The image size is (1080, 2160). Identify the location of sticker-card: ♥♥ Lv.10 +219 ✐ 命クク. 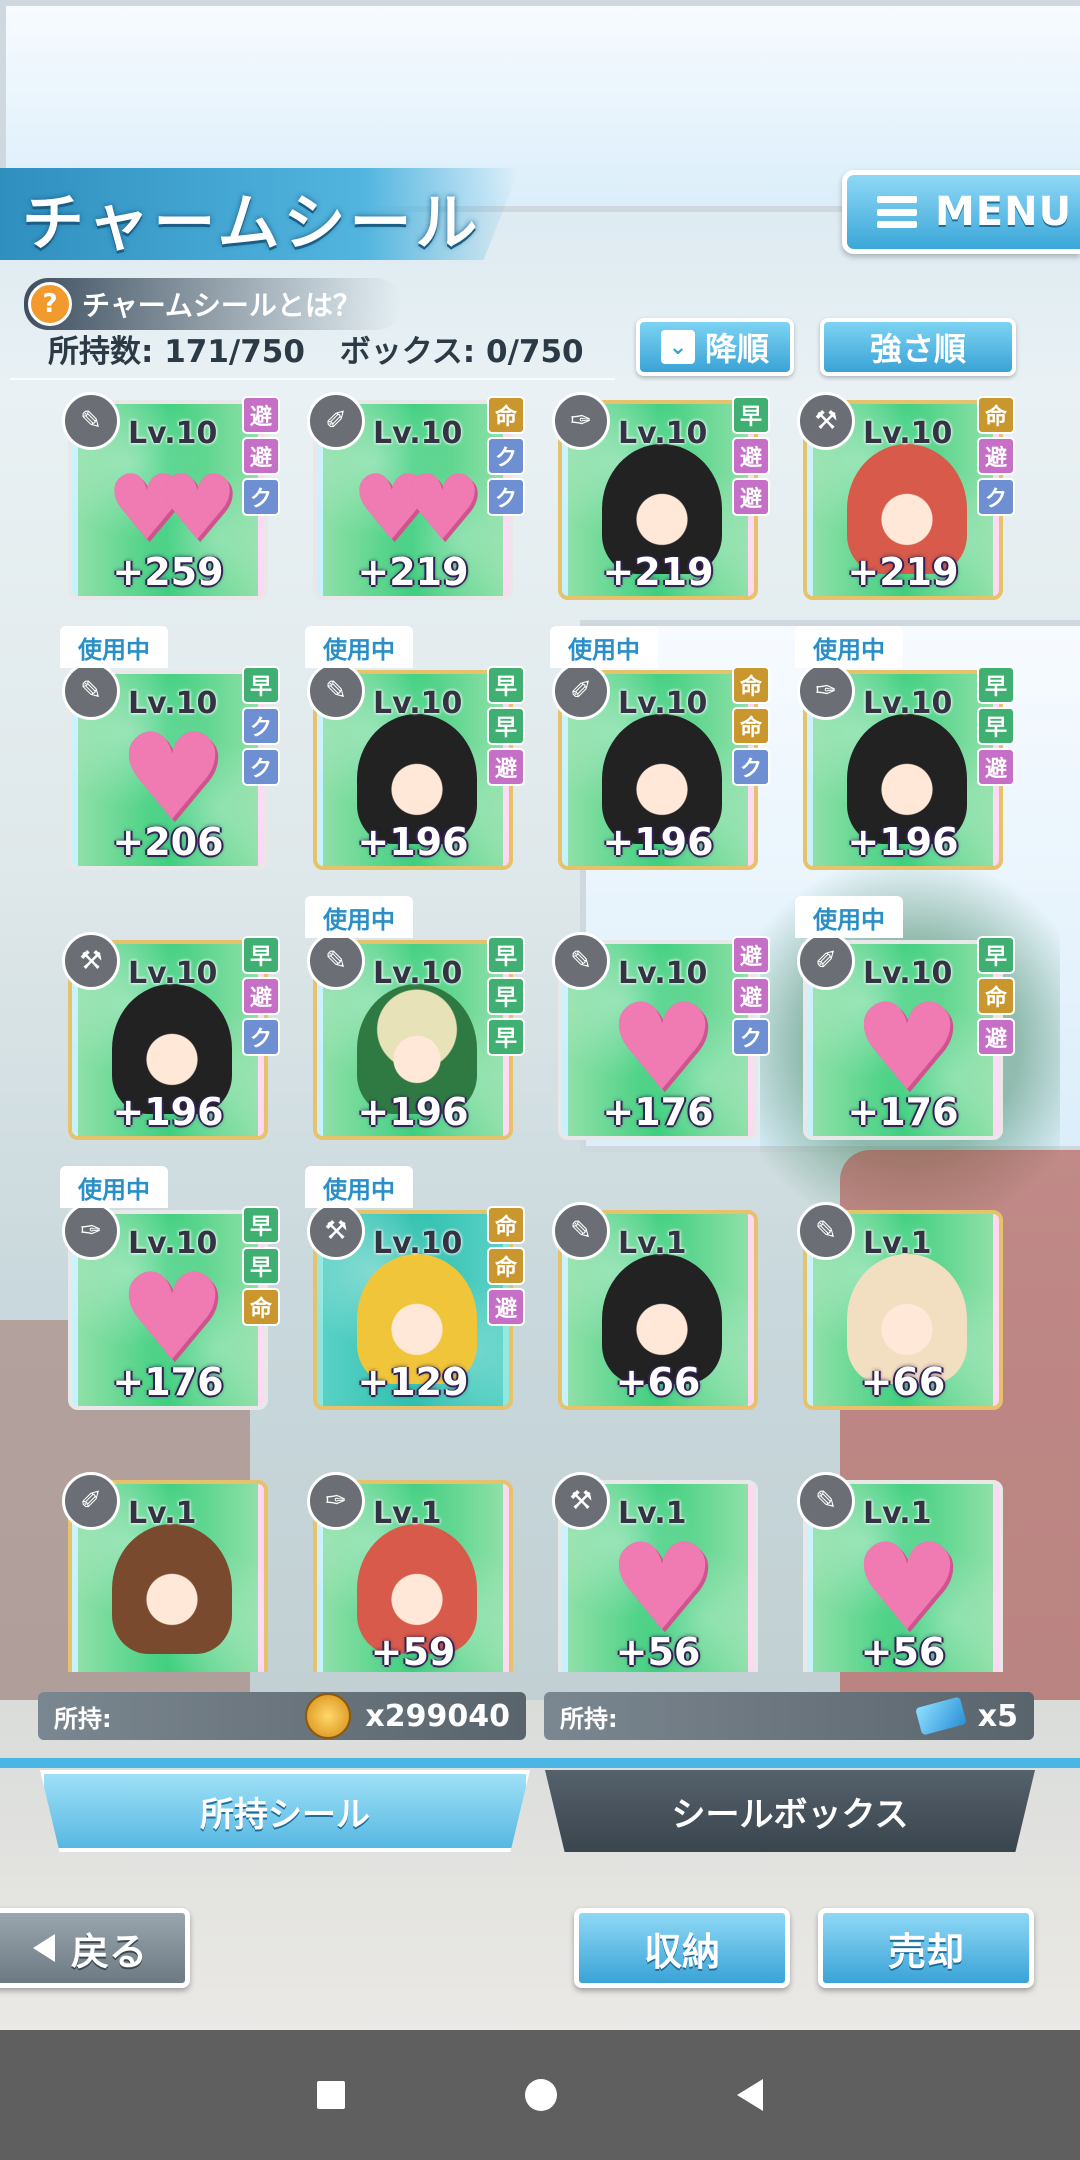
(415, 502).